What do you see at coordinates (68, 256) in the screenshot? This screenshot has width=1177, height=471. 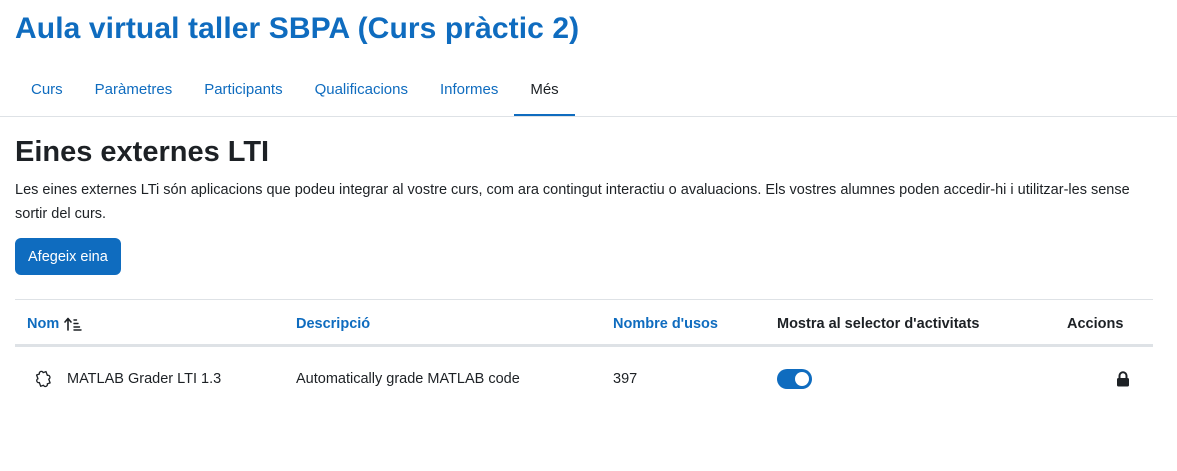 I see `add-tool-button: Afegeix eina` at bounding box center [68, 256].